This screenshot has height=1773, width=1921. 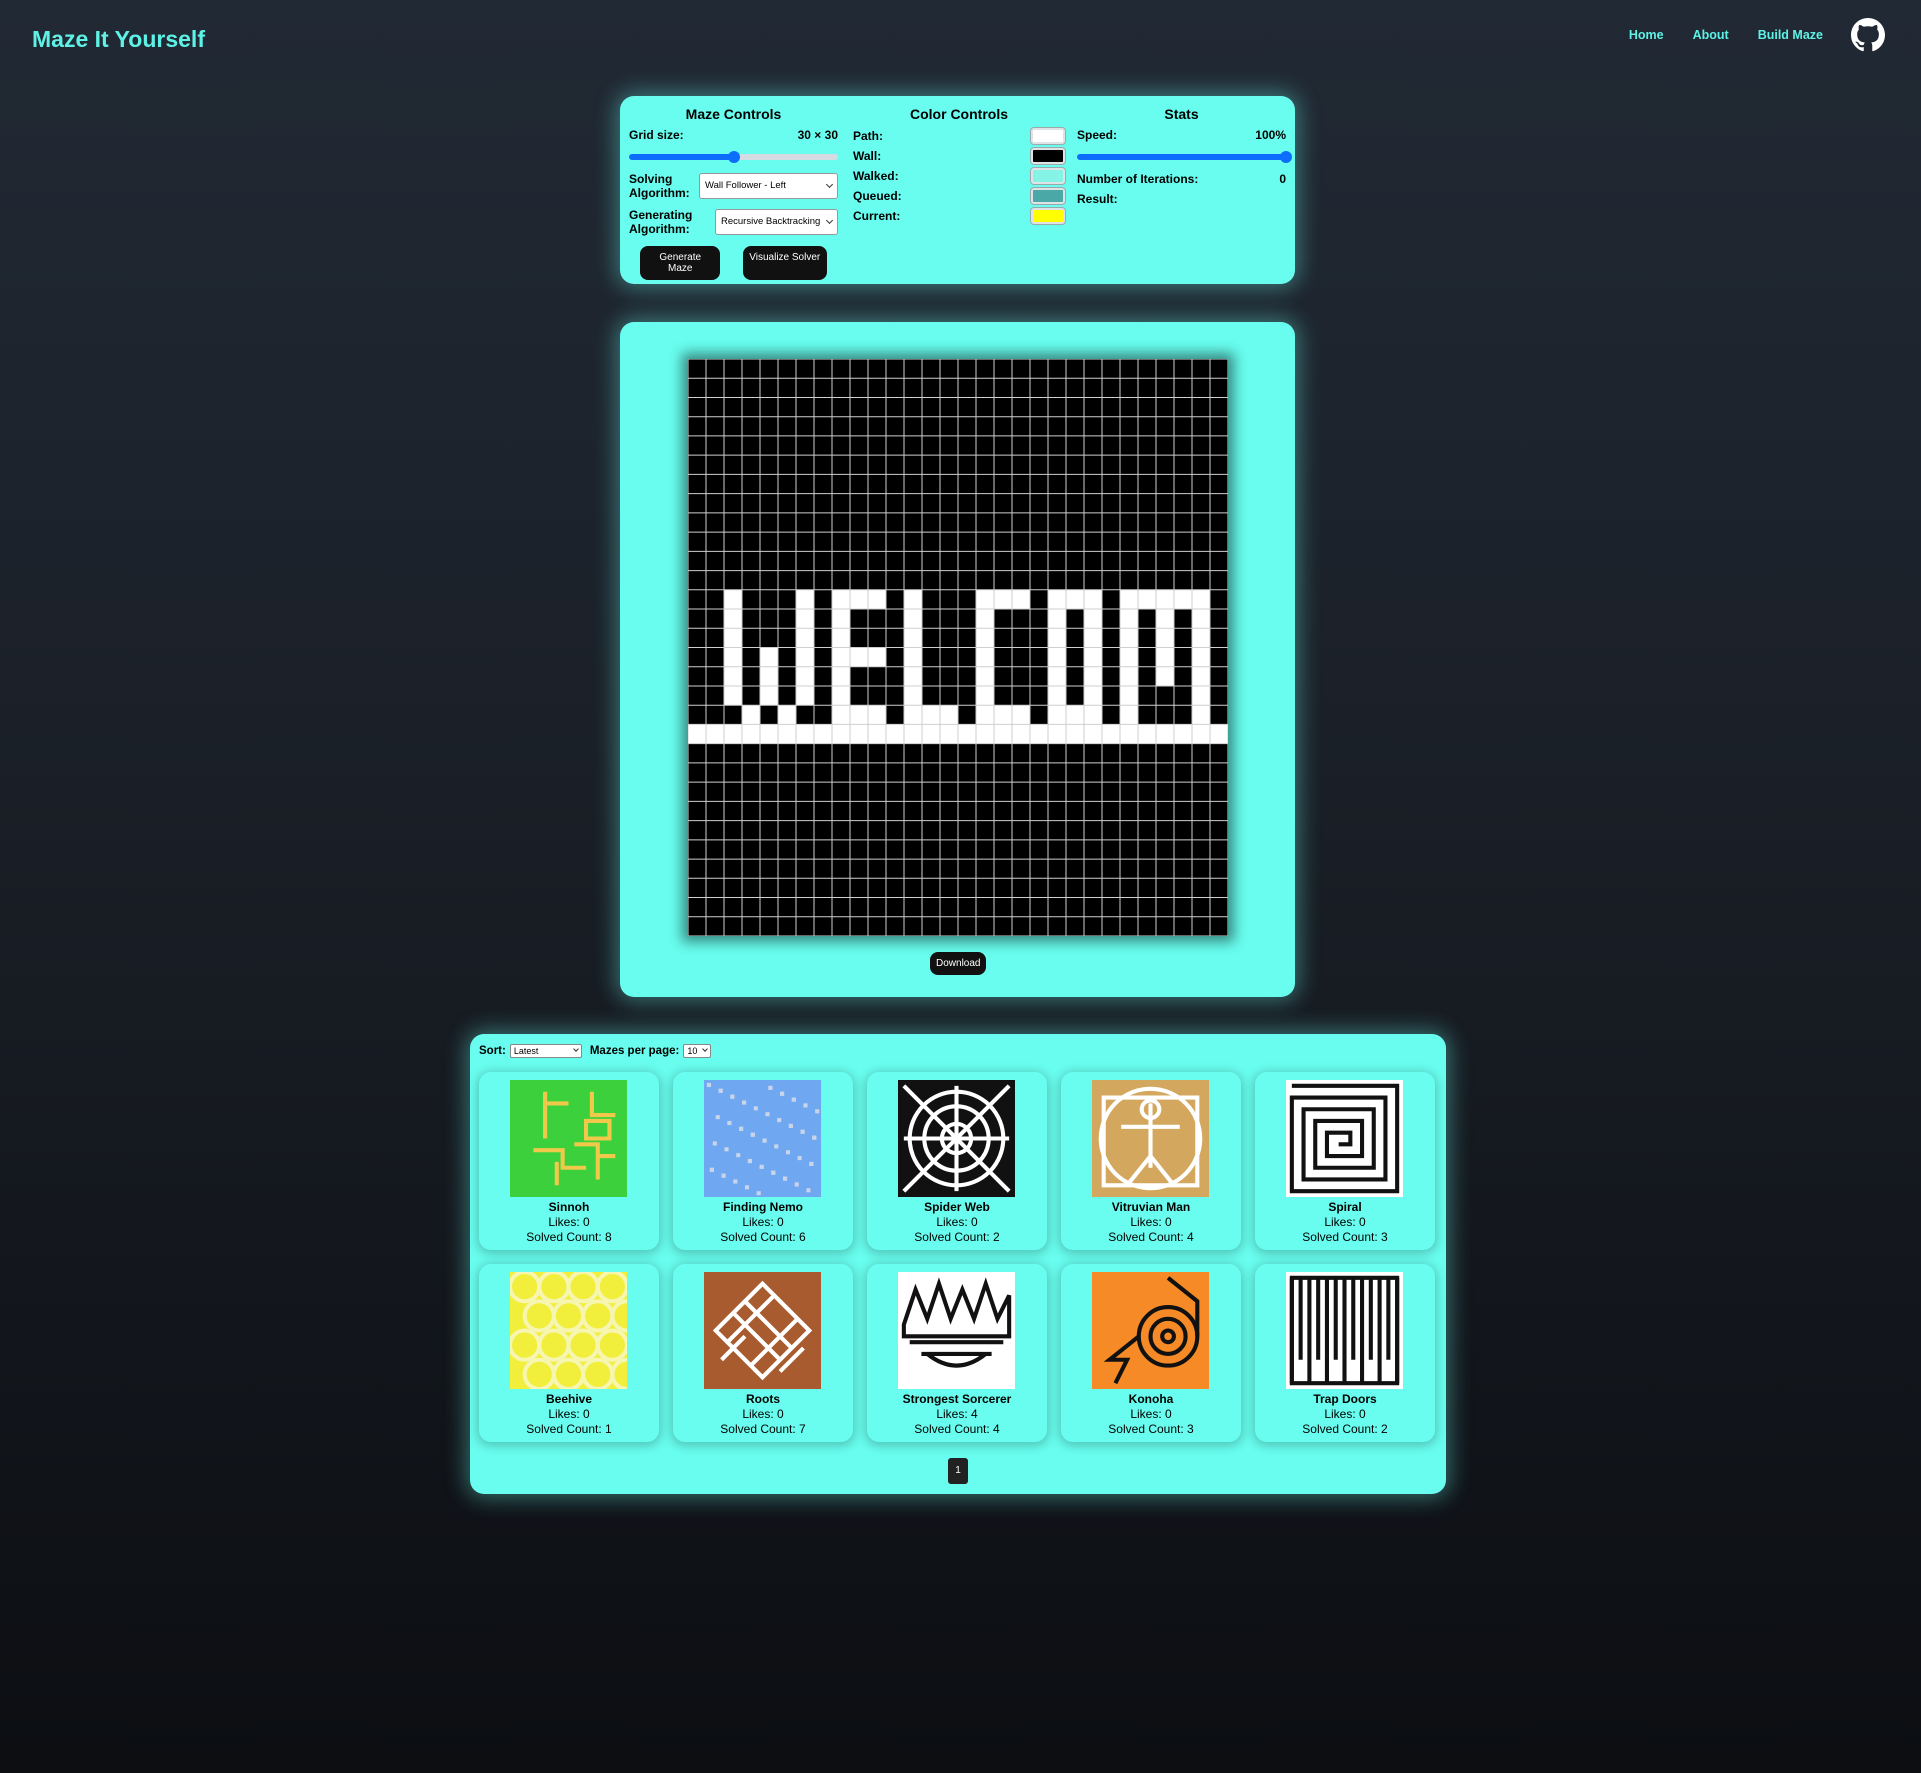 I want to click on generate-maze-button: Generate Maze, so click(x=680, y=263).